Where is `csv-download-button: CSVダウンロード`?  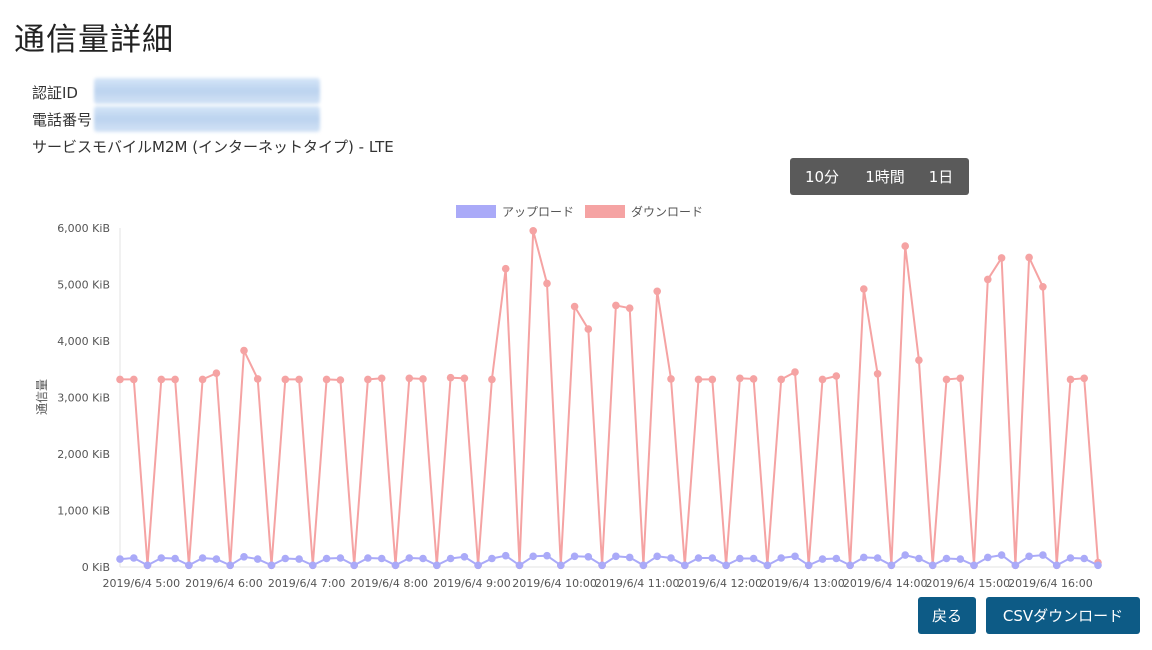
csv-download-button: CSVダウンロード is located at coordinates (1063, 615).